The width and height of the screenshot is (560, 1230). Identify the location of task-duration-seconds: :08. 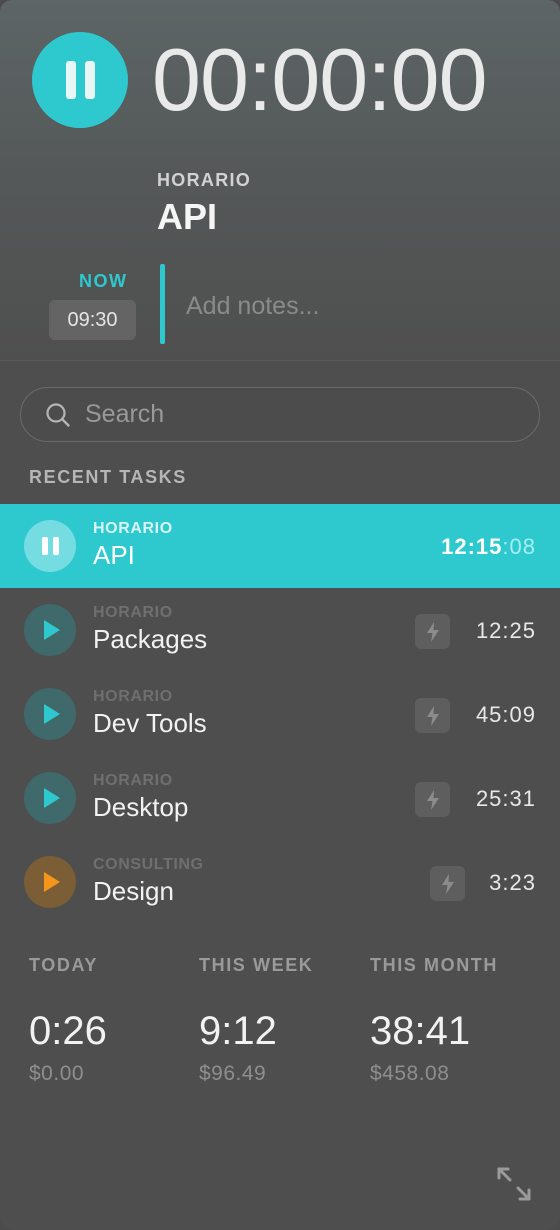
(519, 546).